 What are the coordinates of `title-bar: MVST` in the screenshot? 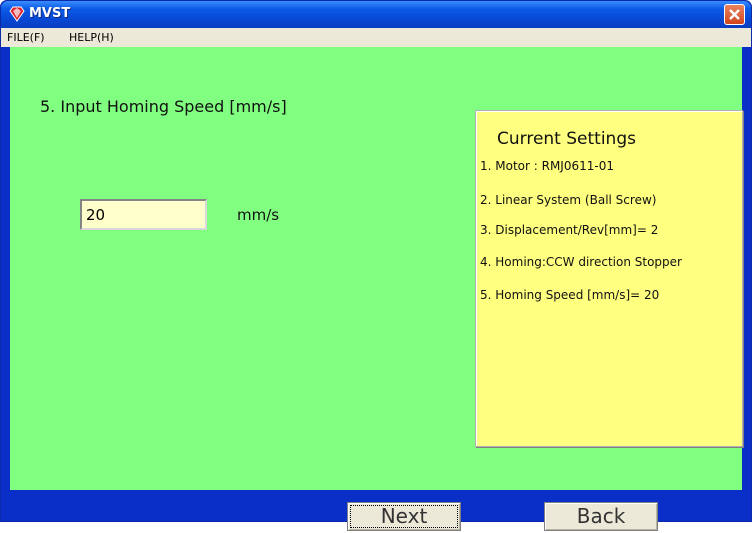 It's located at (376, 14).